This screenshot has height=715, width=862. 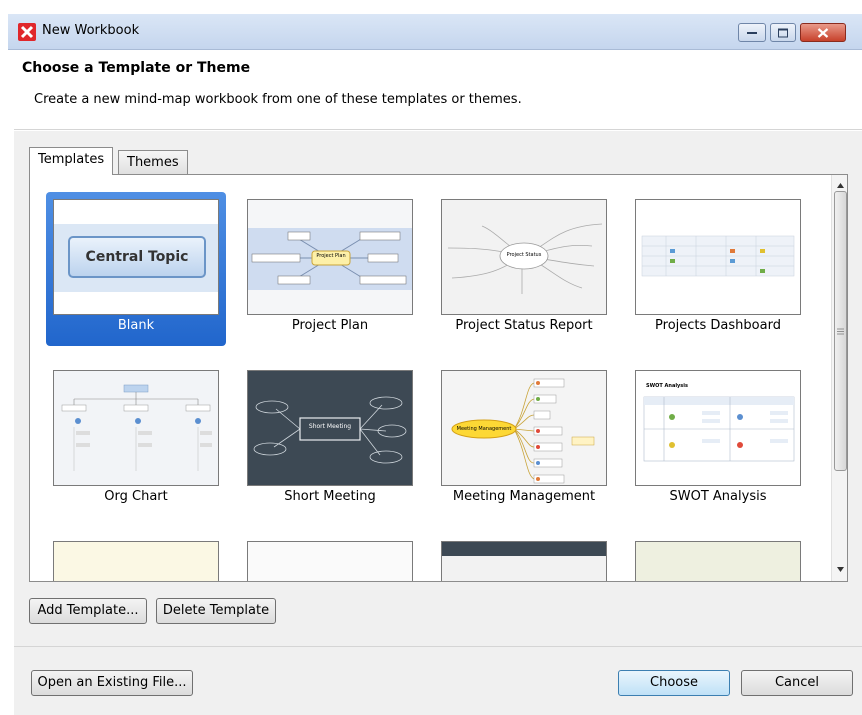 What do you see at coordinates (136, 496) in the screenshot?
I see `template-label: Org Chart` at bounding box center [136, 496].